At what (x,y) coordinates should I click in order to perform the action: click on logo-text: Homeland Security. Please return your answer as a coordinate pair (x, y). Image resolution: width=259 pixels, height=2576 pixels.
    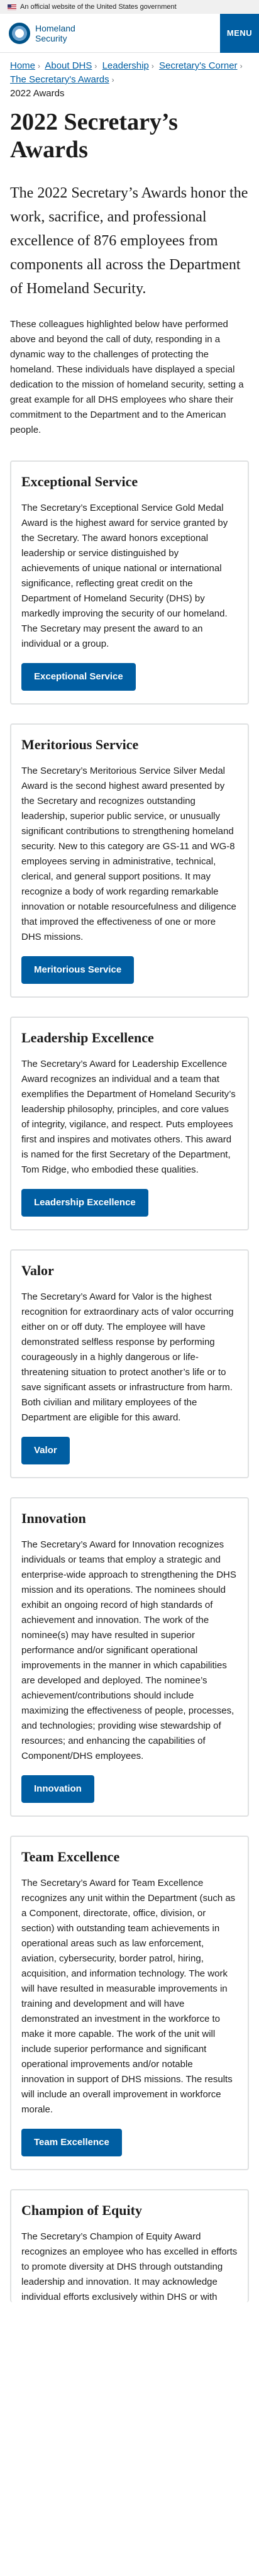
    Looking at the image, I should click on (55, 33).